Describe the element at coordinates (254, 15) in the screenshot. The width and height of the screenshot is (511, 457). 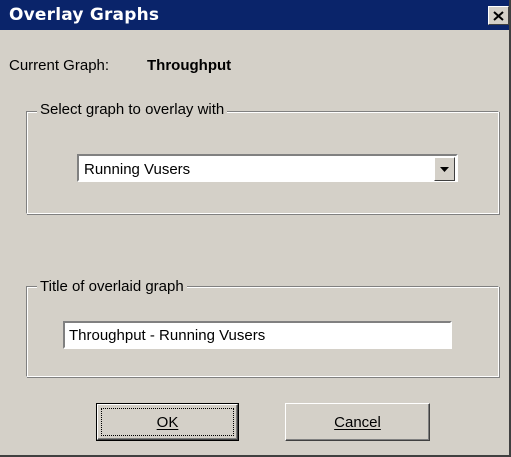
I see `title-bar: Overlay Graphs` at that location.